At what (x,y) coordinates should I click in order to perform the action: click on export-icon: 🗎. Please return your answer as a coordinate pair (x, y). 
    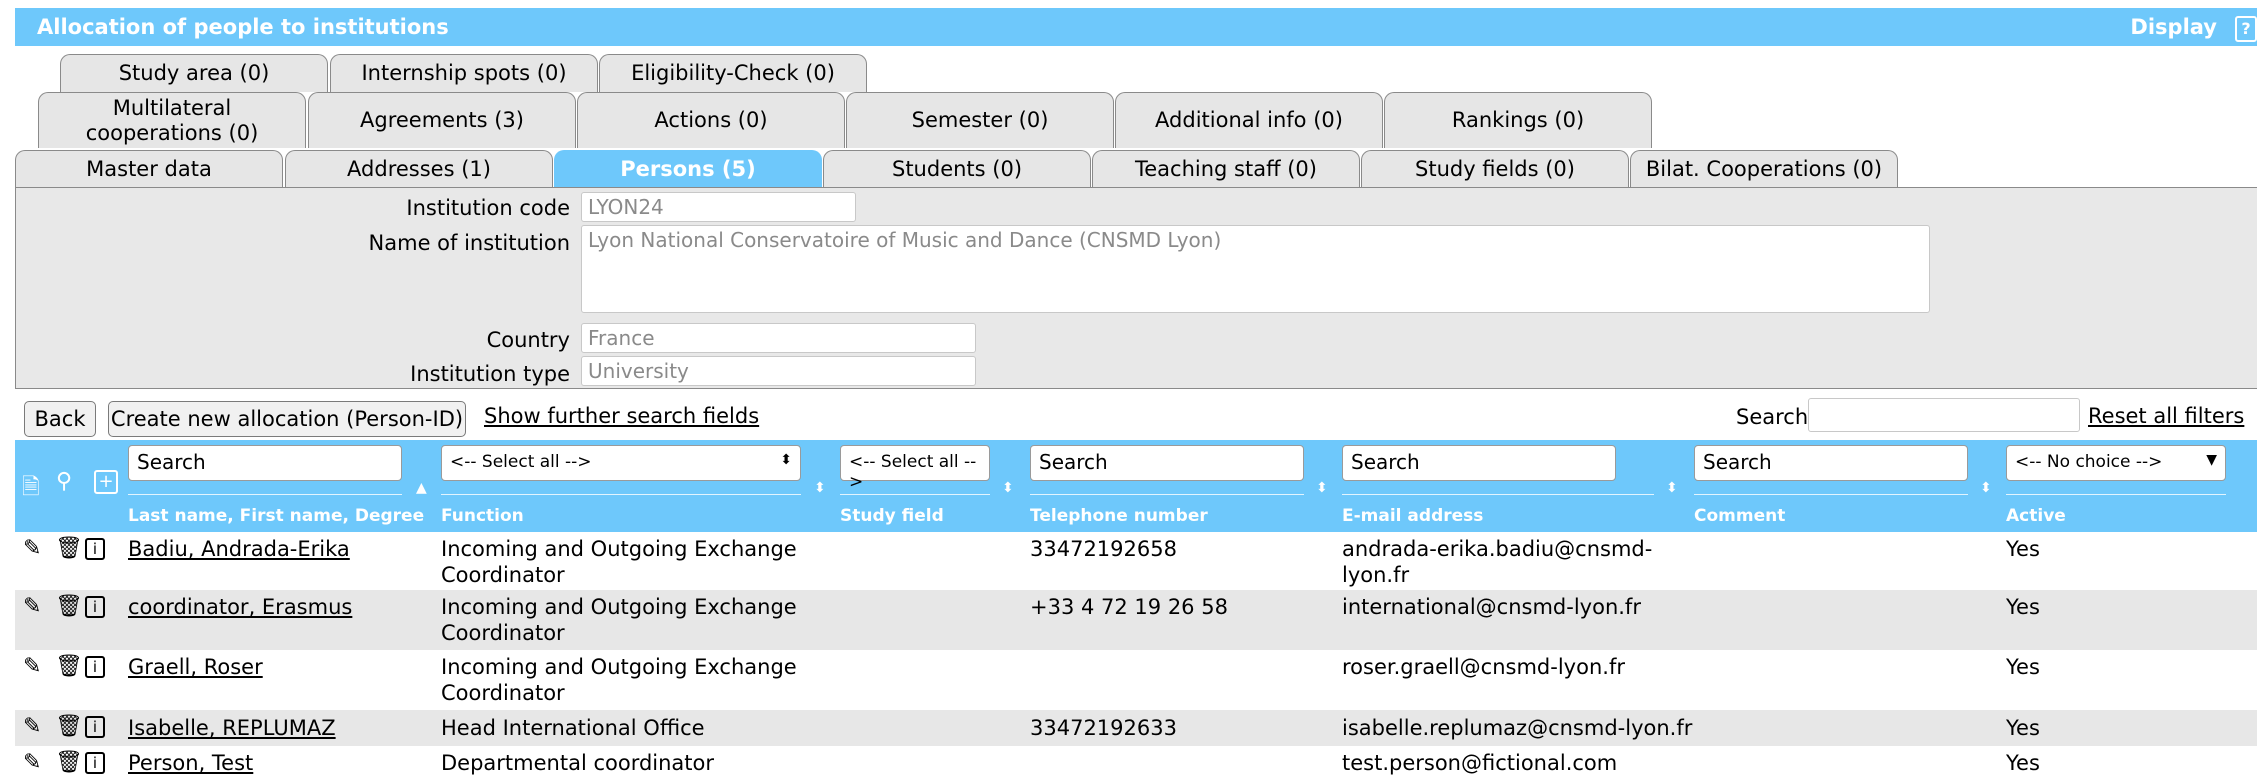
    Looking at the image, I should click on (31, 489).